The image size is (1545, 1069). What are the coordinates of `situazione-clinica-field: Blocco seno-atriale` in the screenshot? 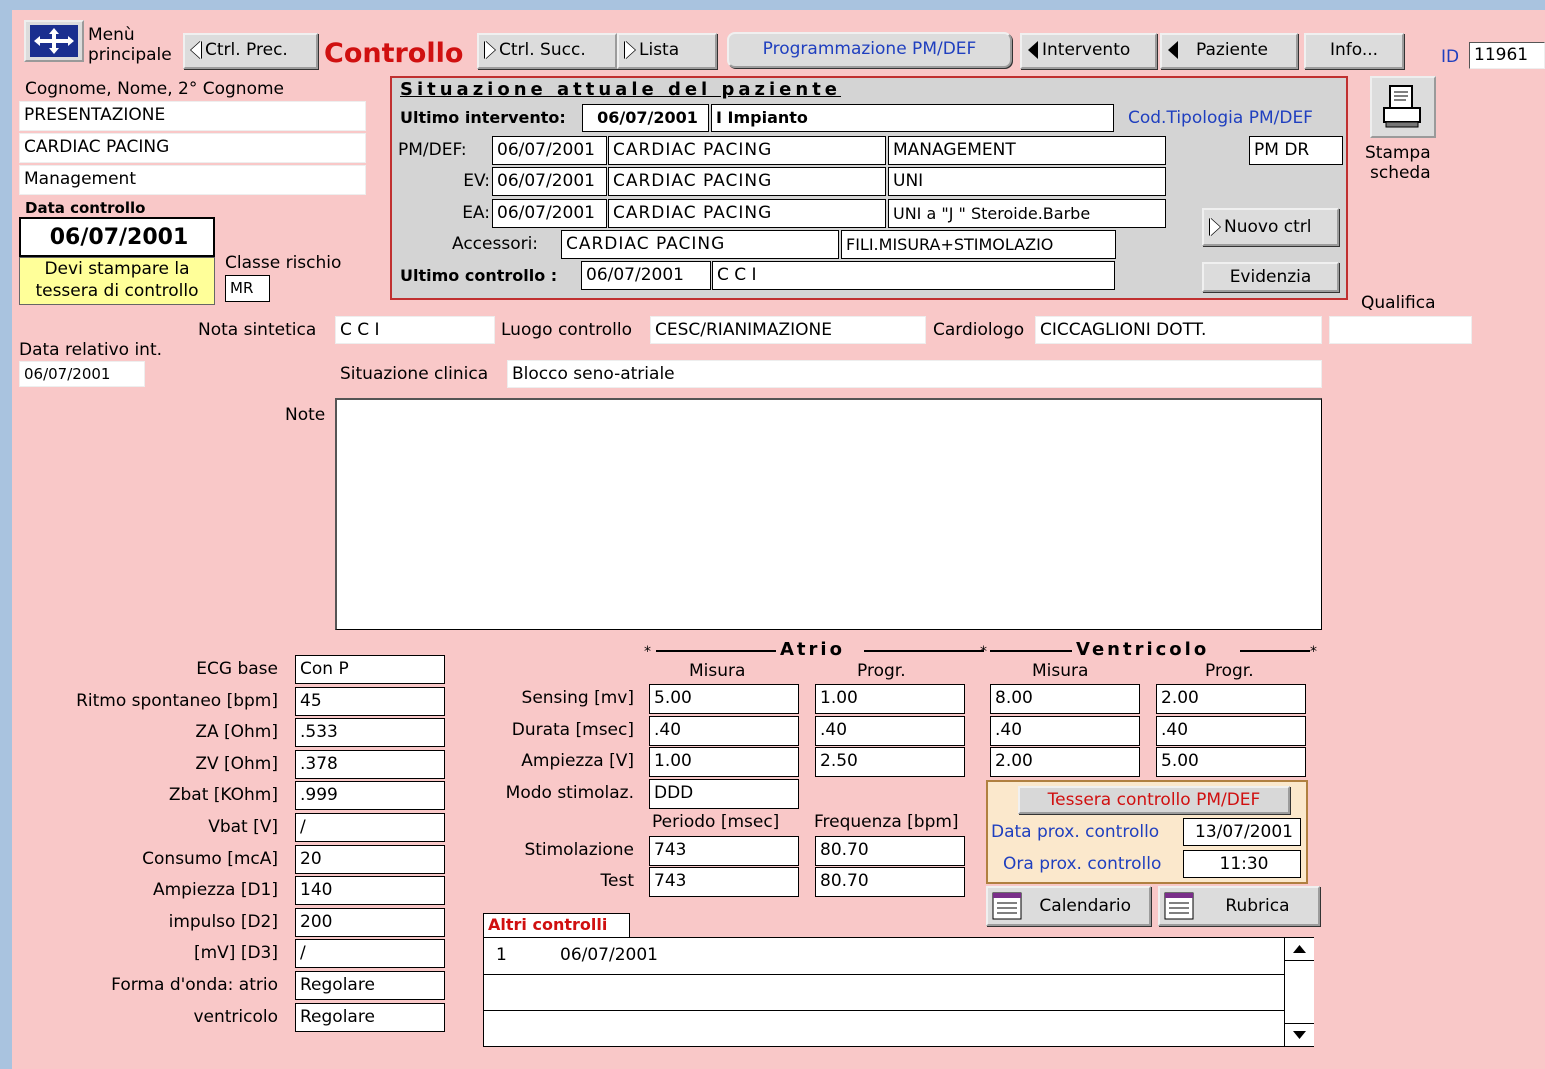 It's located at (914, 374).